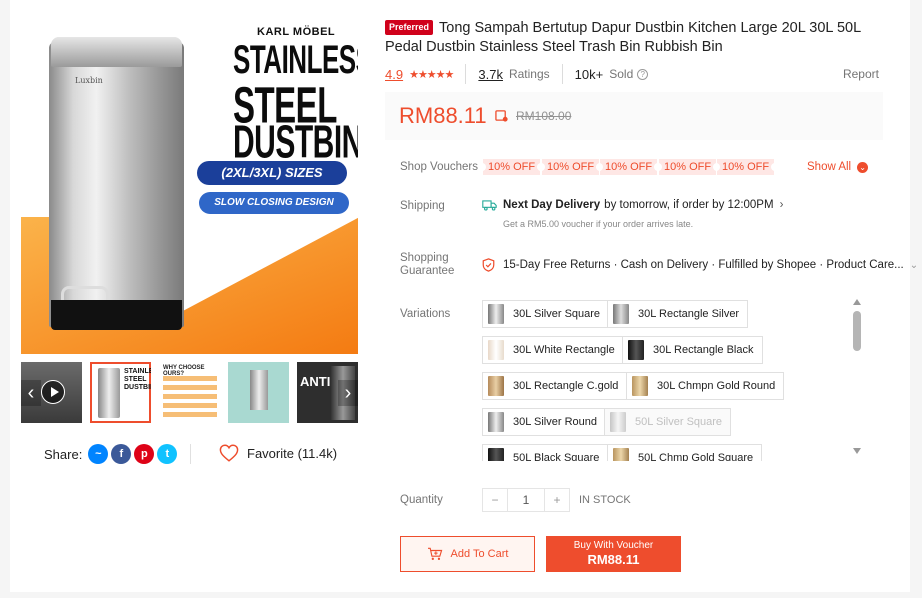 This screenshot has height=598, width=922. I want to click on variation-label: 30L Silver Round, so click(555, 422).